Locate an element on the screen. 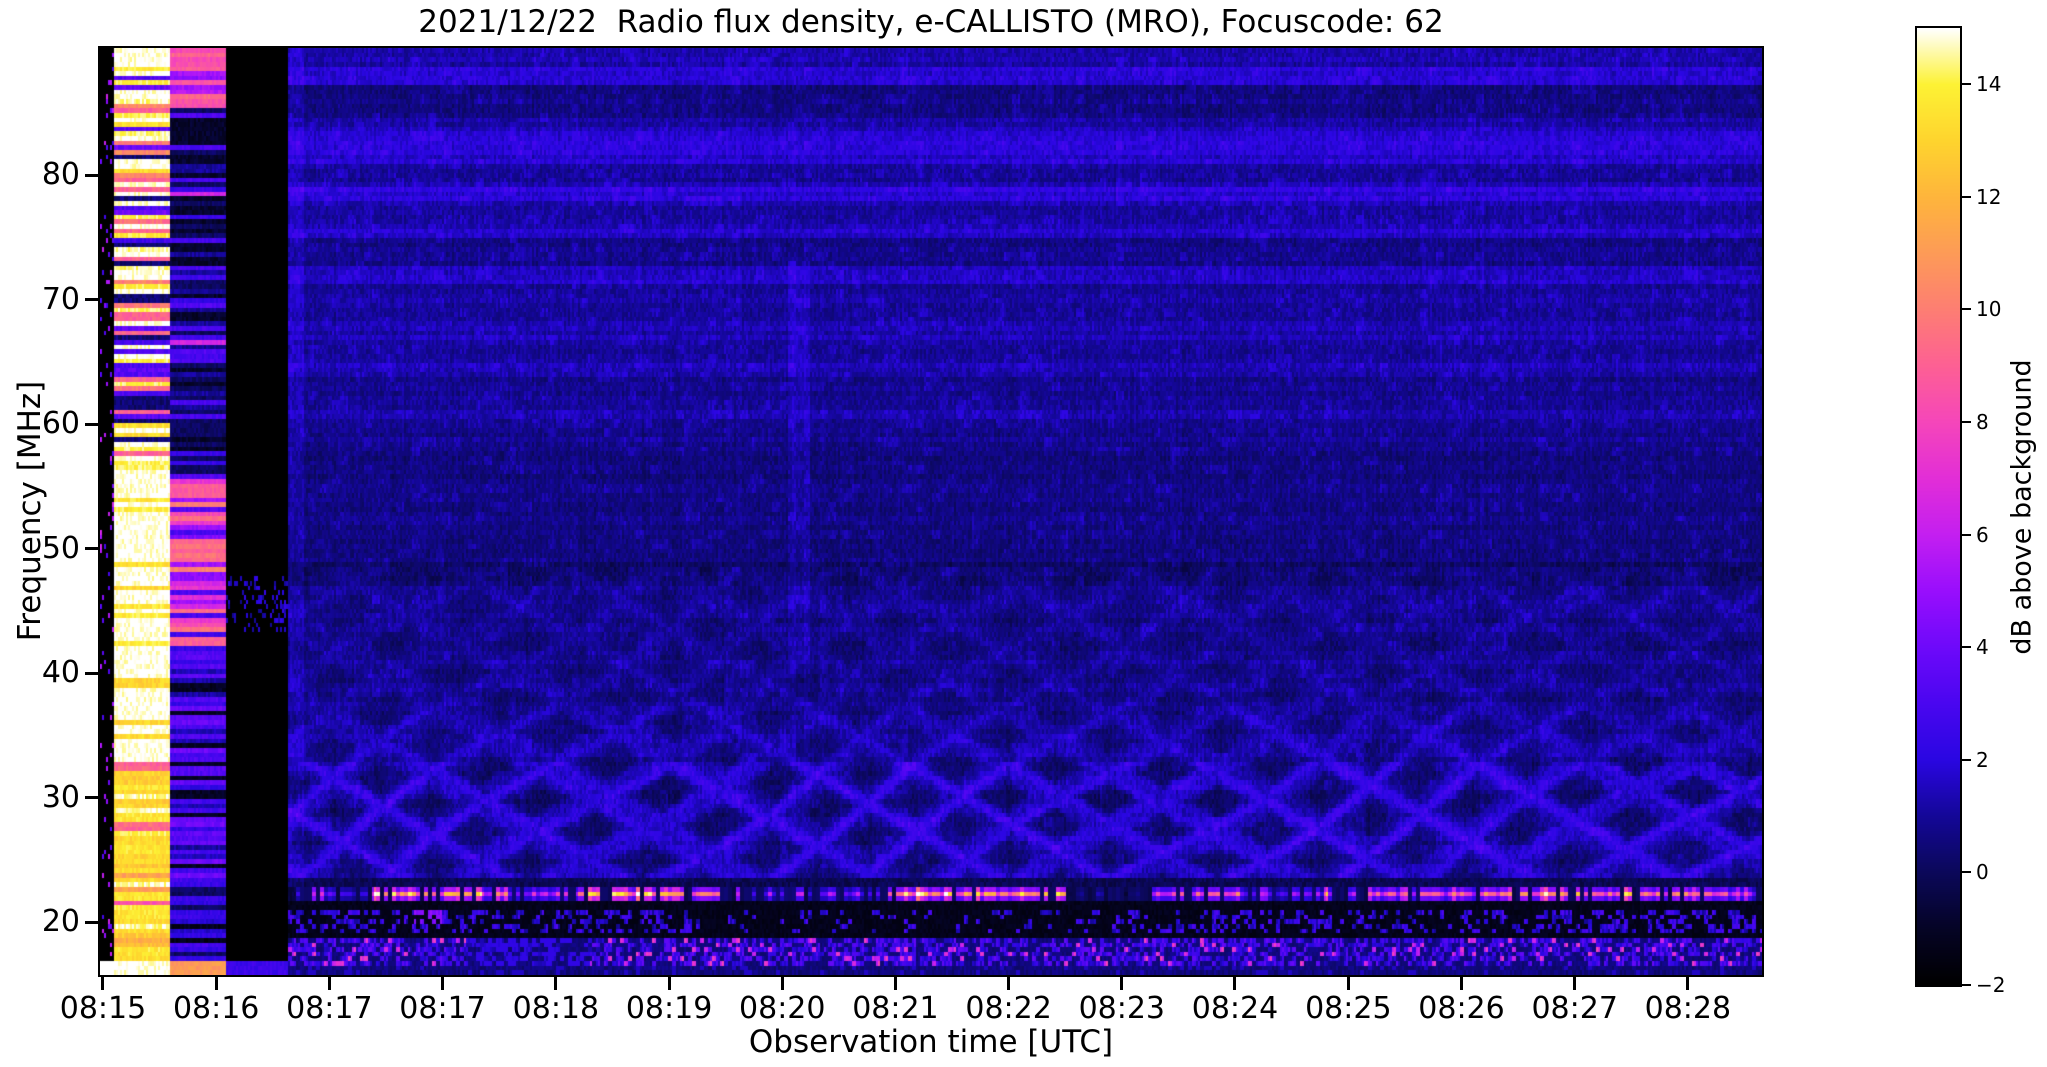 Image resolution: width=2047 pixels, height=1067 pixels. colorbar-tick-label: 12 is located at coordinates (1989, 196).